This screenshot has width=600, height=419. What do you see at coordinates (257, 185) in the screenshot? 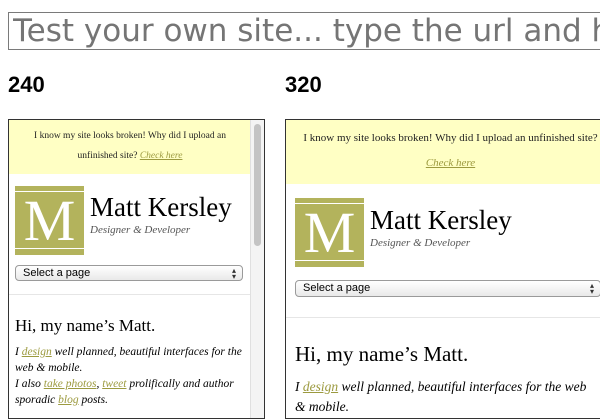
I see `scrollbar-thumb` at bounding box center [257, 185].